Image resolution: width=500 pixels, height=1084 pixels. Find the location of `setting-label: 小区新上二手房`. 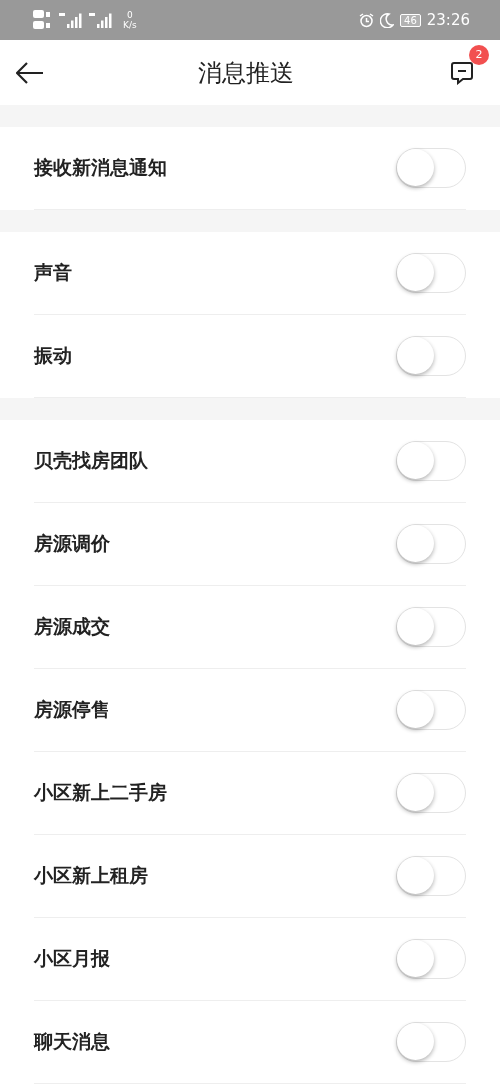

setting-label: 小区新上二手房 is located at coordinates (100, 792).